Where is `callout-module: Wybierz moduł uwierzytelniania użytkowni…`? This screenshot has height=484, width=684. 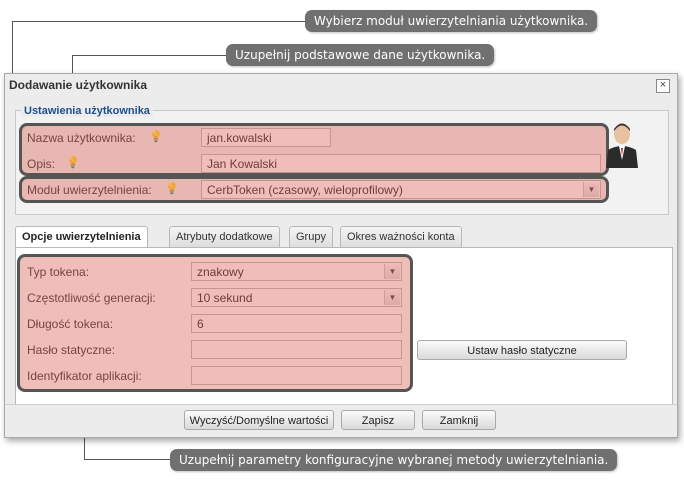
callout-module: Wybierz moduł uwierzytelniania użytkowni… is located at coordinates (451, 21).